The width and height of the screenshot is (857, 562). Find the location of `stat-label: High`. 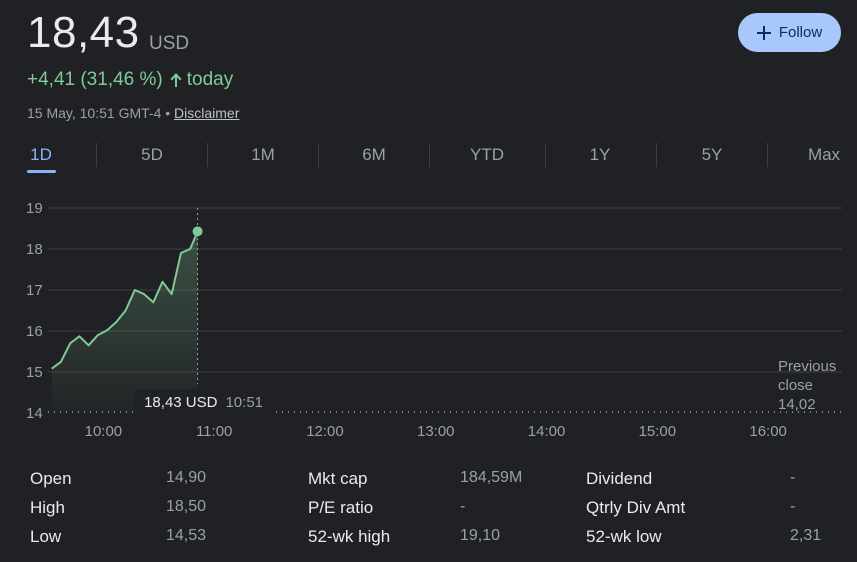

stat-label: High is located at coordinates (47, 507).